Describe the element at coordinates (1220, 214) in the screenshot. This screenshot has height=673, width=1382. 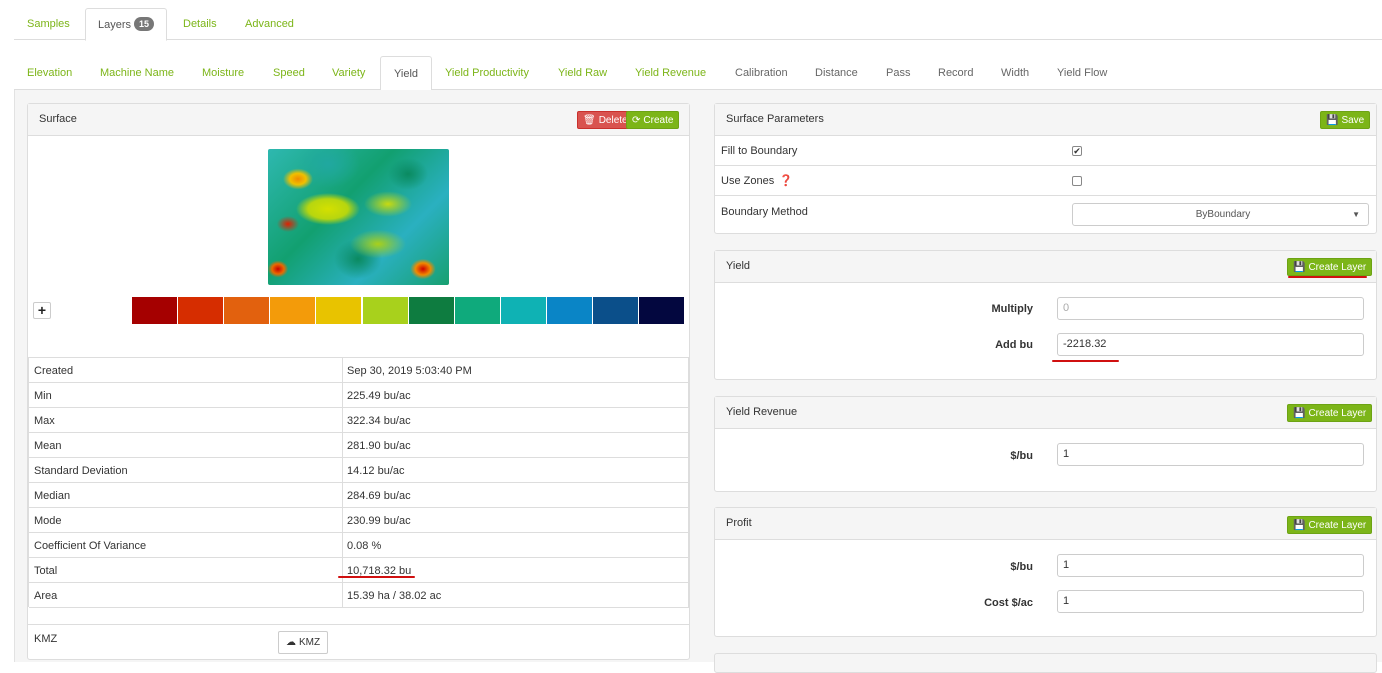
I see `boundary-method-select: ByBoundary ▼` at that location.